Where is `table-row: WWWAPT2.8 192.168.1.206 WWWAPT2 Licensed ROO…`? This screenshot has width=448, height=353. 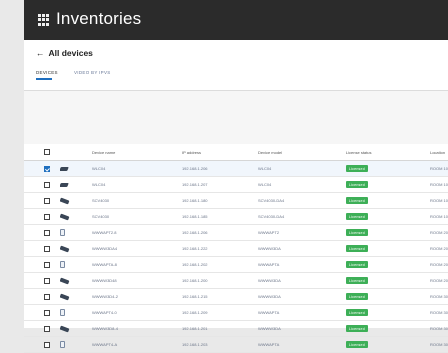 table-row: WWWAPT2.8 192.168.1.206 WWWAPT2 Licensed ROO… is located at coordinates (236, 232).